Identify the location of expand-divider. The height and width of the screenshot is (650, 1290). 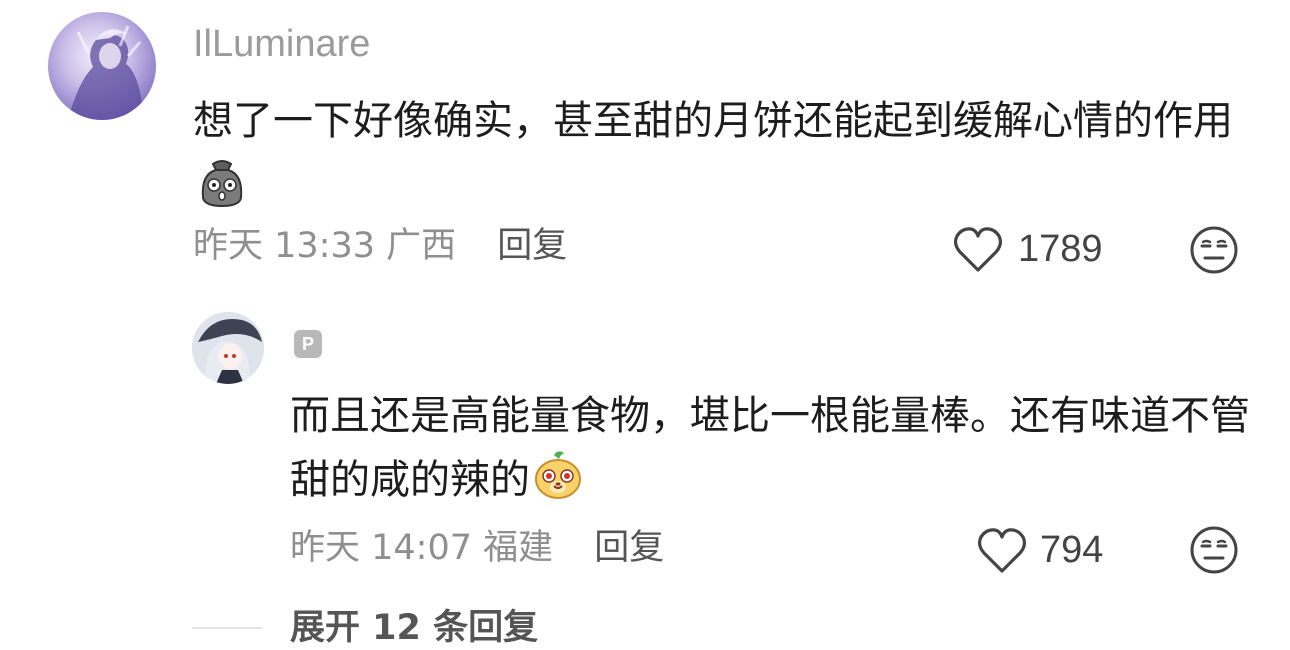
(227, 628).